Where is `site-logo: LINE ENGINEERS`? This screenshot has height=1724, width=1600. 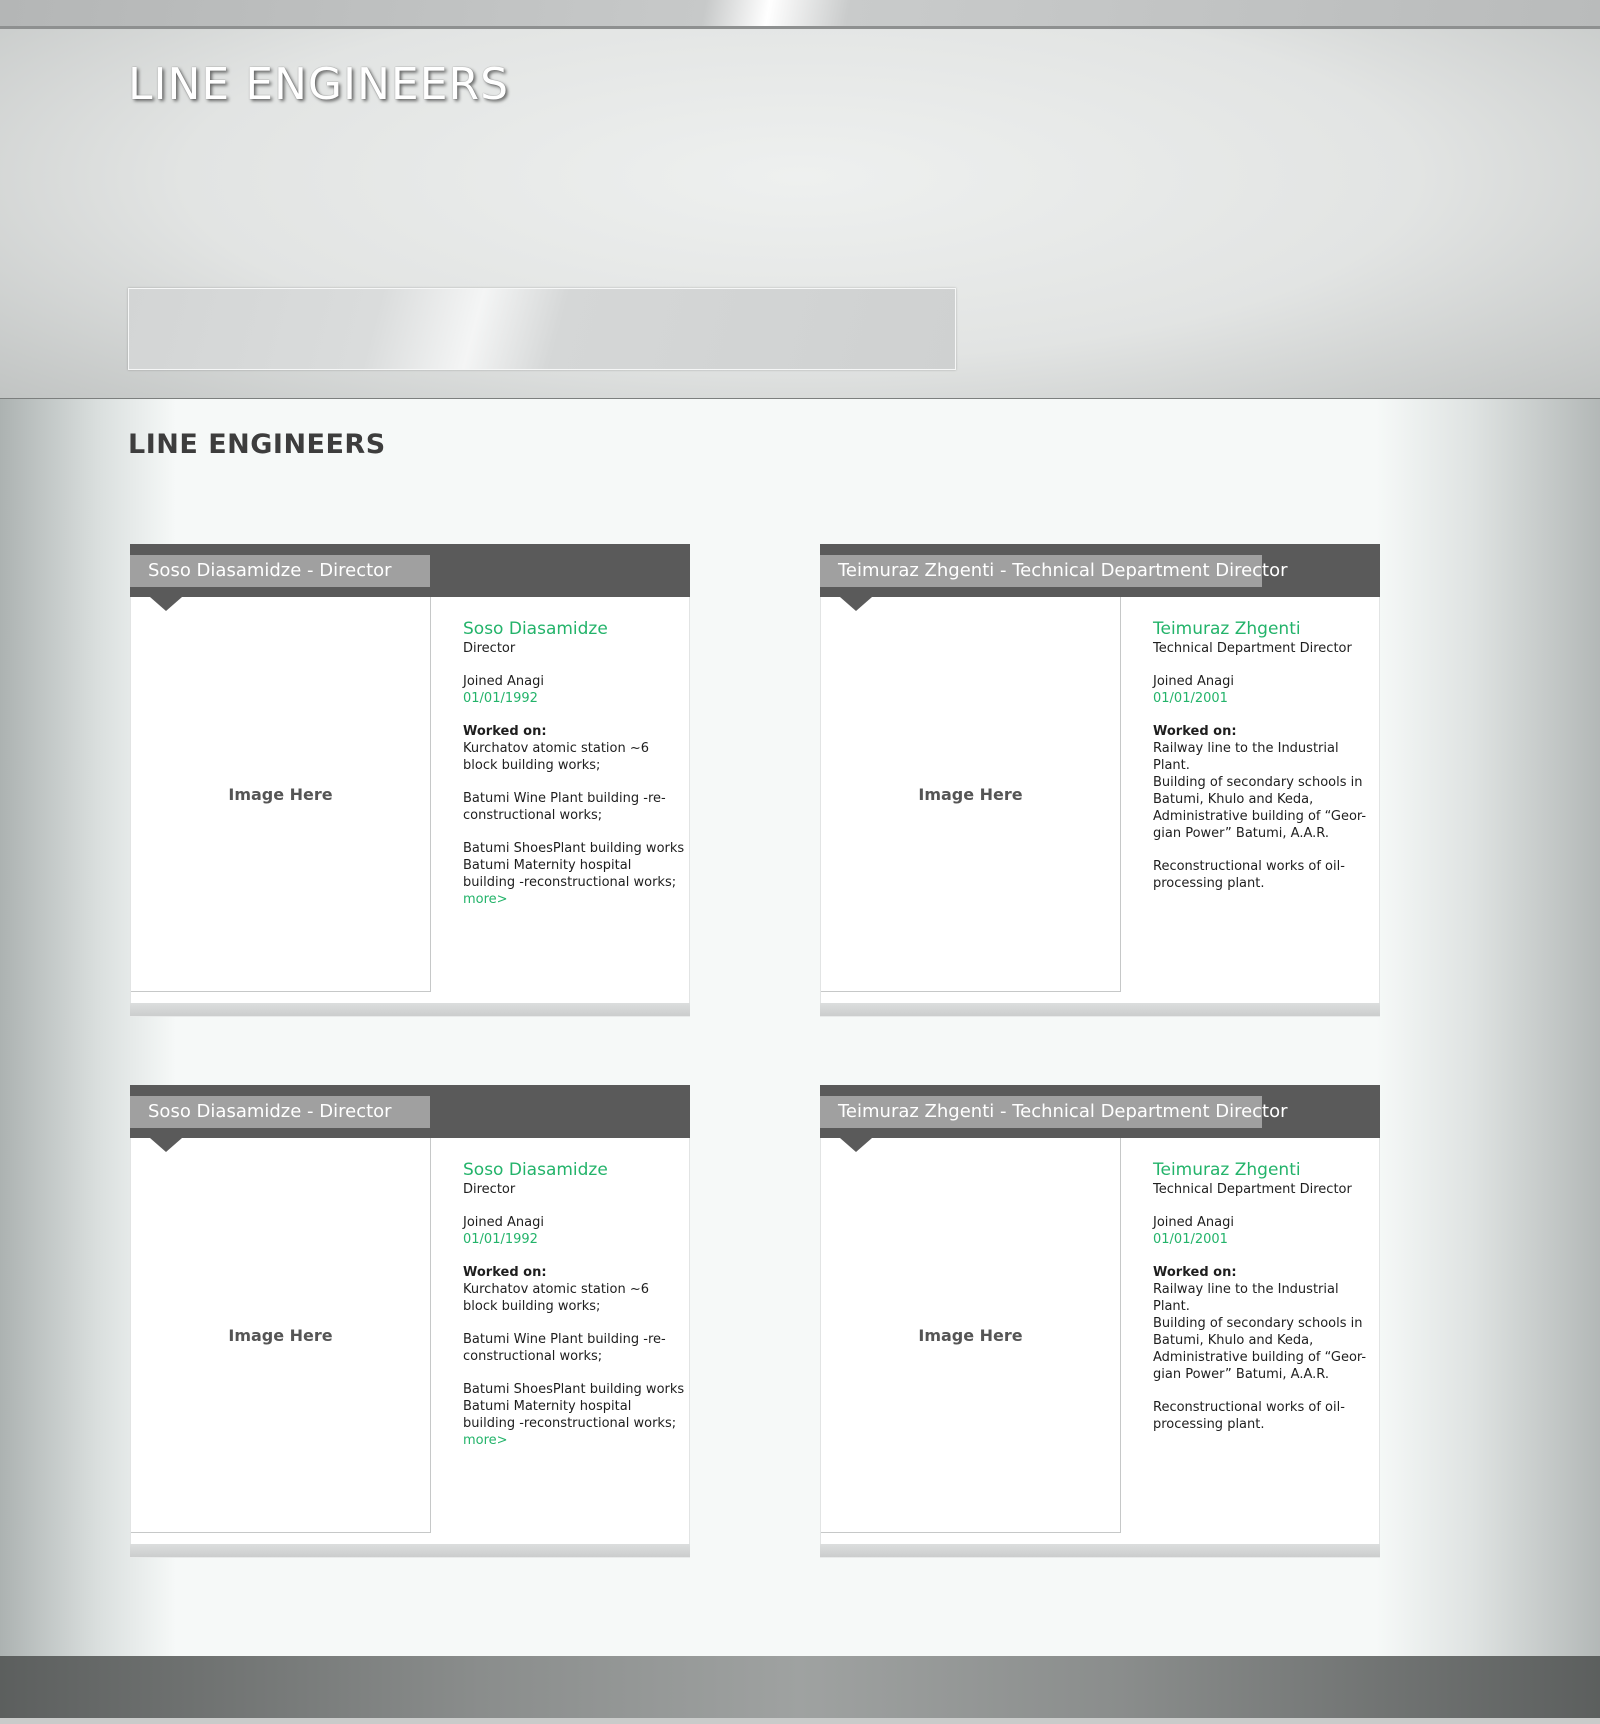
site-logo: LINE ENGINEERS is located at coordinates (318, 84).